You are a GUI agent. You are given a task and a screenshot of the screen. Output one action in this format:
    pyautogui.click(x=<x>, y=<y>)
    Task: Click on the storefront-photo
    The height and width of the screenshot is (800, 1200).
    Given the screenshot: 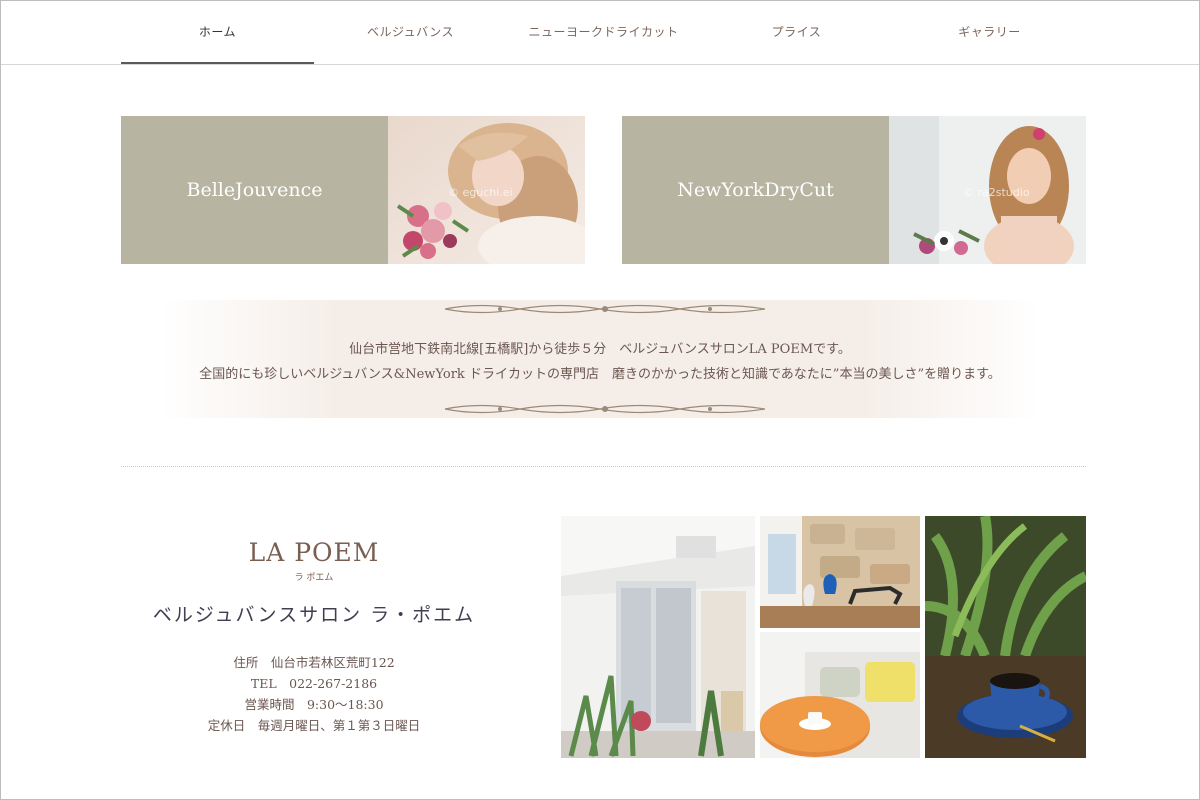 What is the action you would take?
    pyautogui.click(x=658, y=637)
    